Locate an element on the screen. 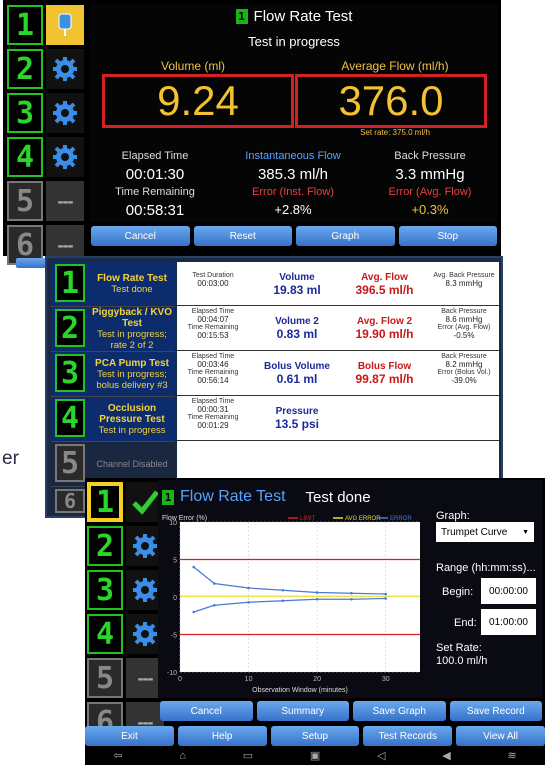 This screenshot has height=765, width=552. graph-button: Graph is located at coordinates (345, 236).